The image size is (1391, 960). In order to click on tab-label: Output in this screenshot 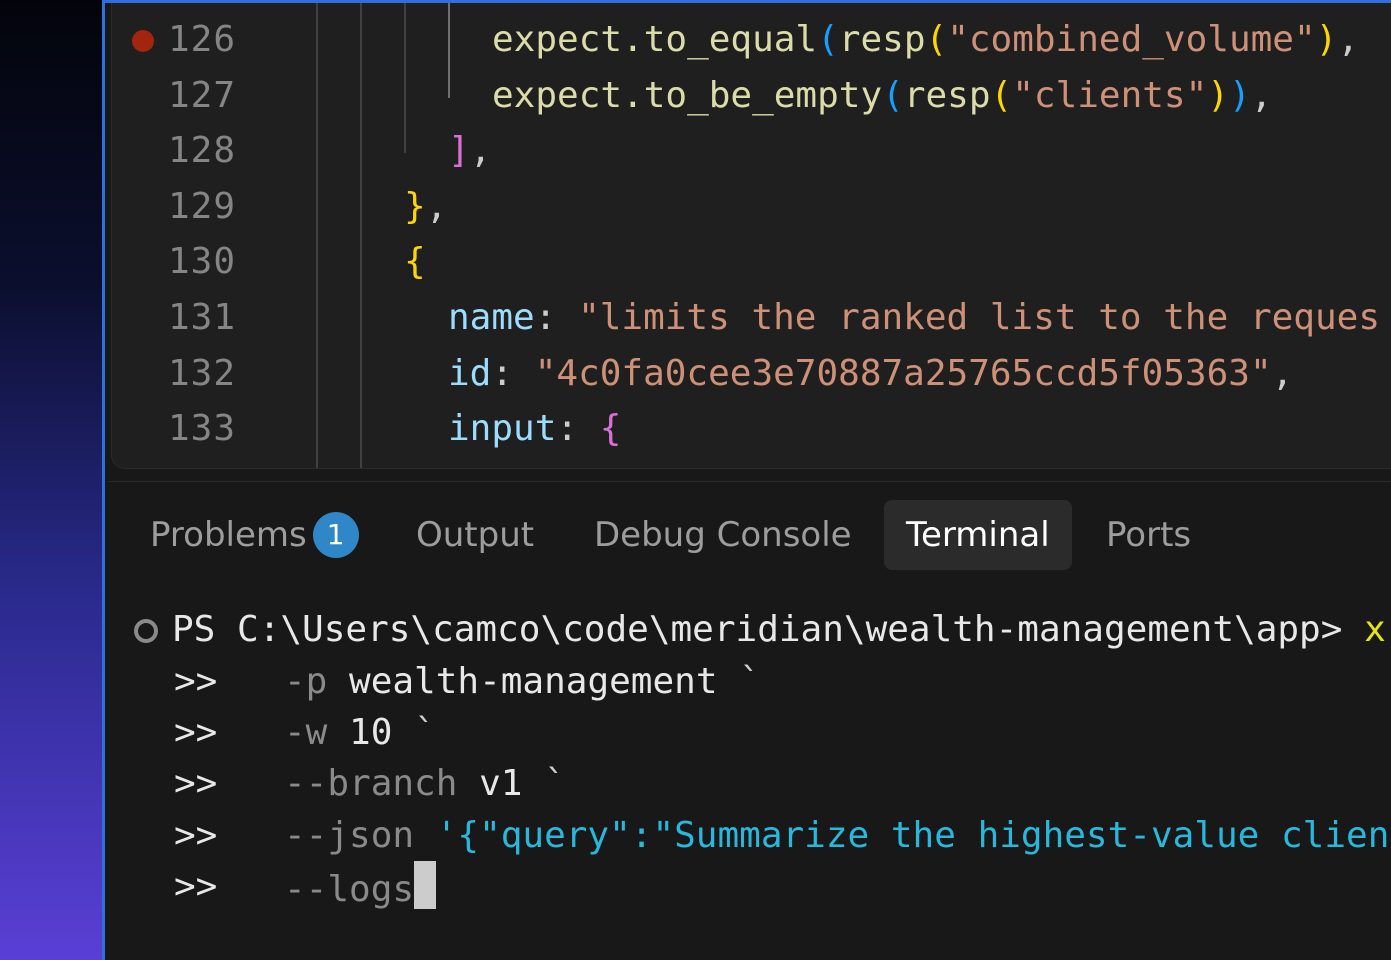, I will do `click(475, 535)`.